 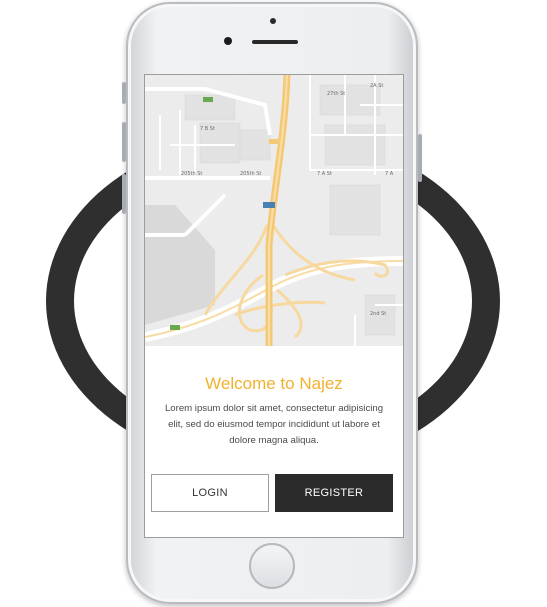 I want to click on svg-text: 2A St, so click(x=376, y=86).